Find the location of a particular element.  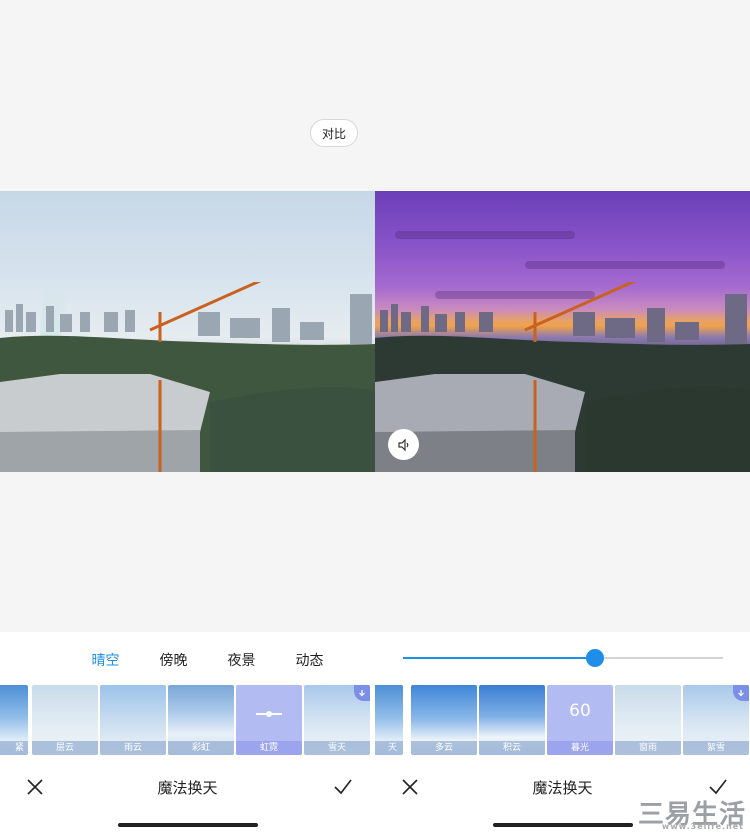

thumbnail-label: 雨云 is located at coordinates (133, 748).